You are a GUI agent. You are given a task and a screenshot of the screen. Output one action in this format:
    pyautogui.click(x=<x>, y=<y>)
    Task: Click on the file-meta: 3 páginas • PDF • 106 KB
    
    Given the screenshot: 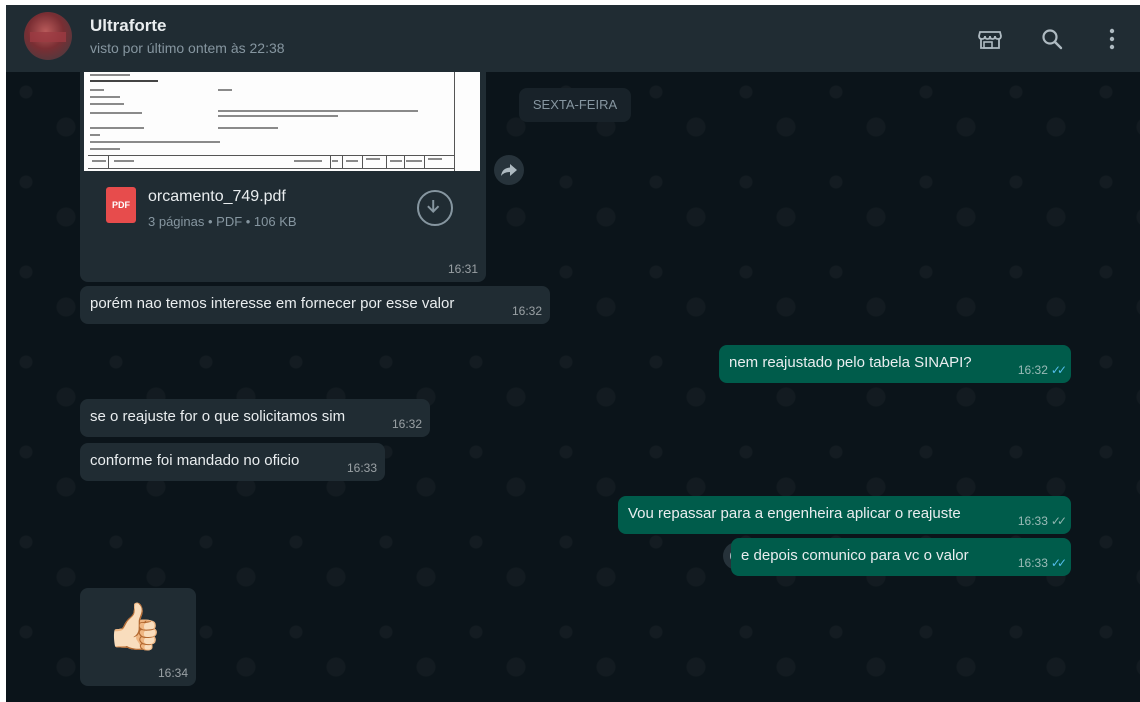 What is the action you would take?
    pyautogui.click(x=222, y=221)
    